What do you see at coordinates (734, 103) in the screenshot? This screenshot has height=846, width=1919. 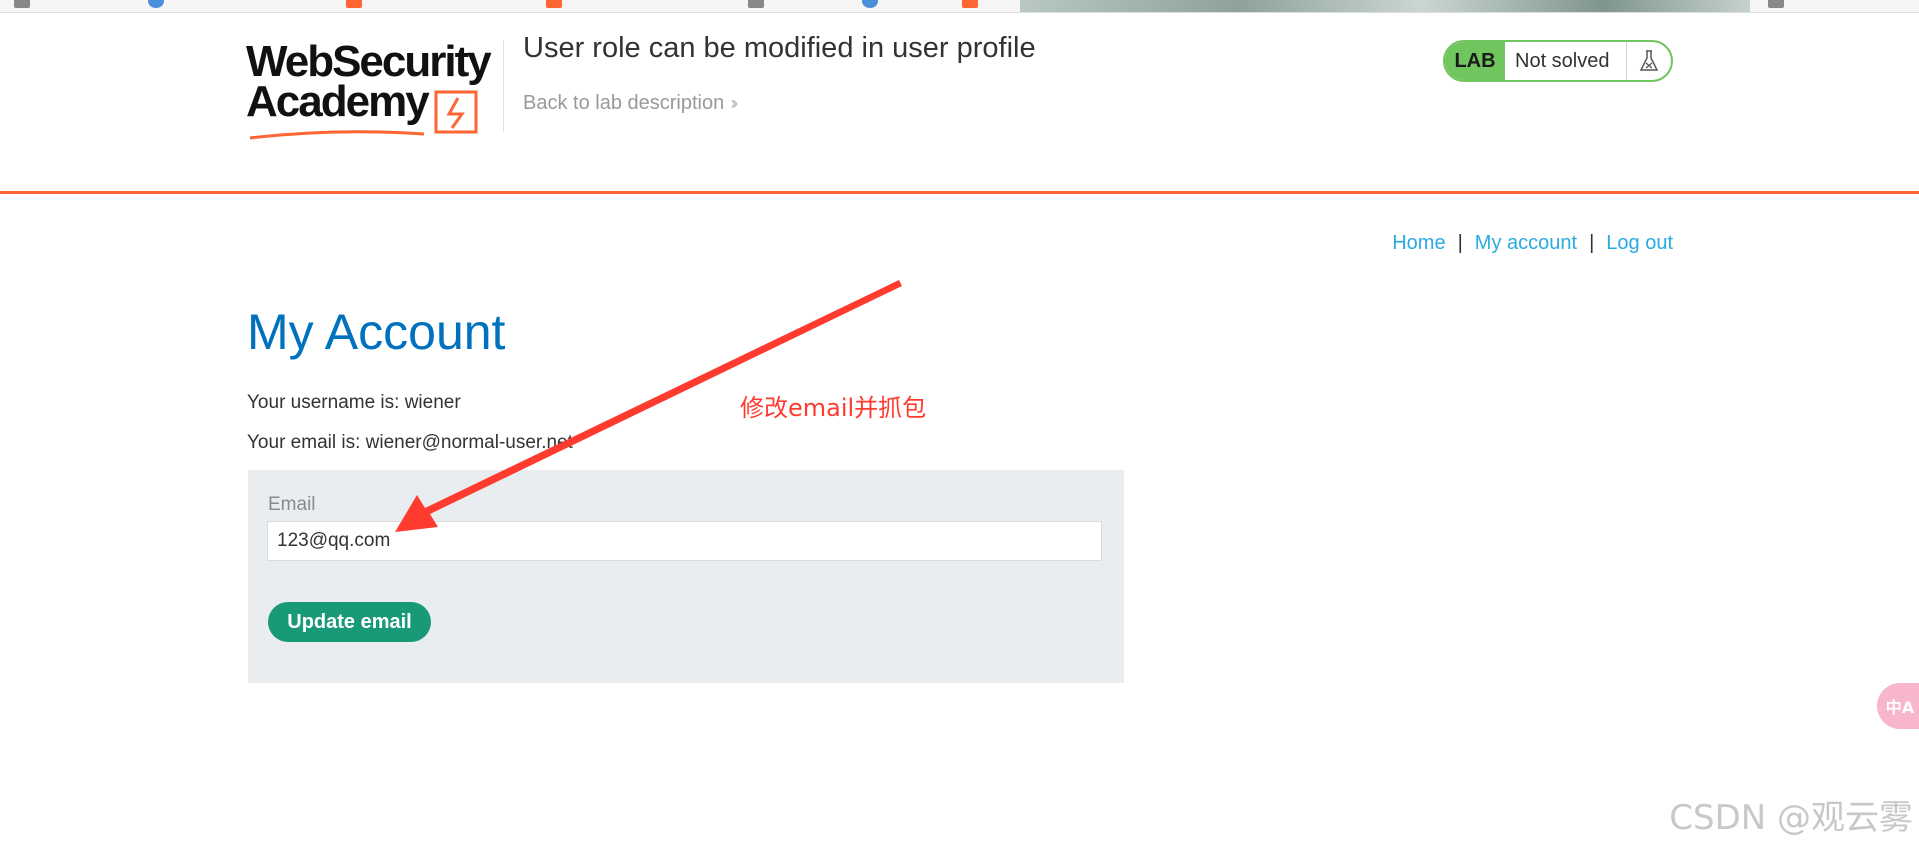 I see `double-chevron-right-icon: ››` at bounding box center [734, 103].